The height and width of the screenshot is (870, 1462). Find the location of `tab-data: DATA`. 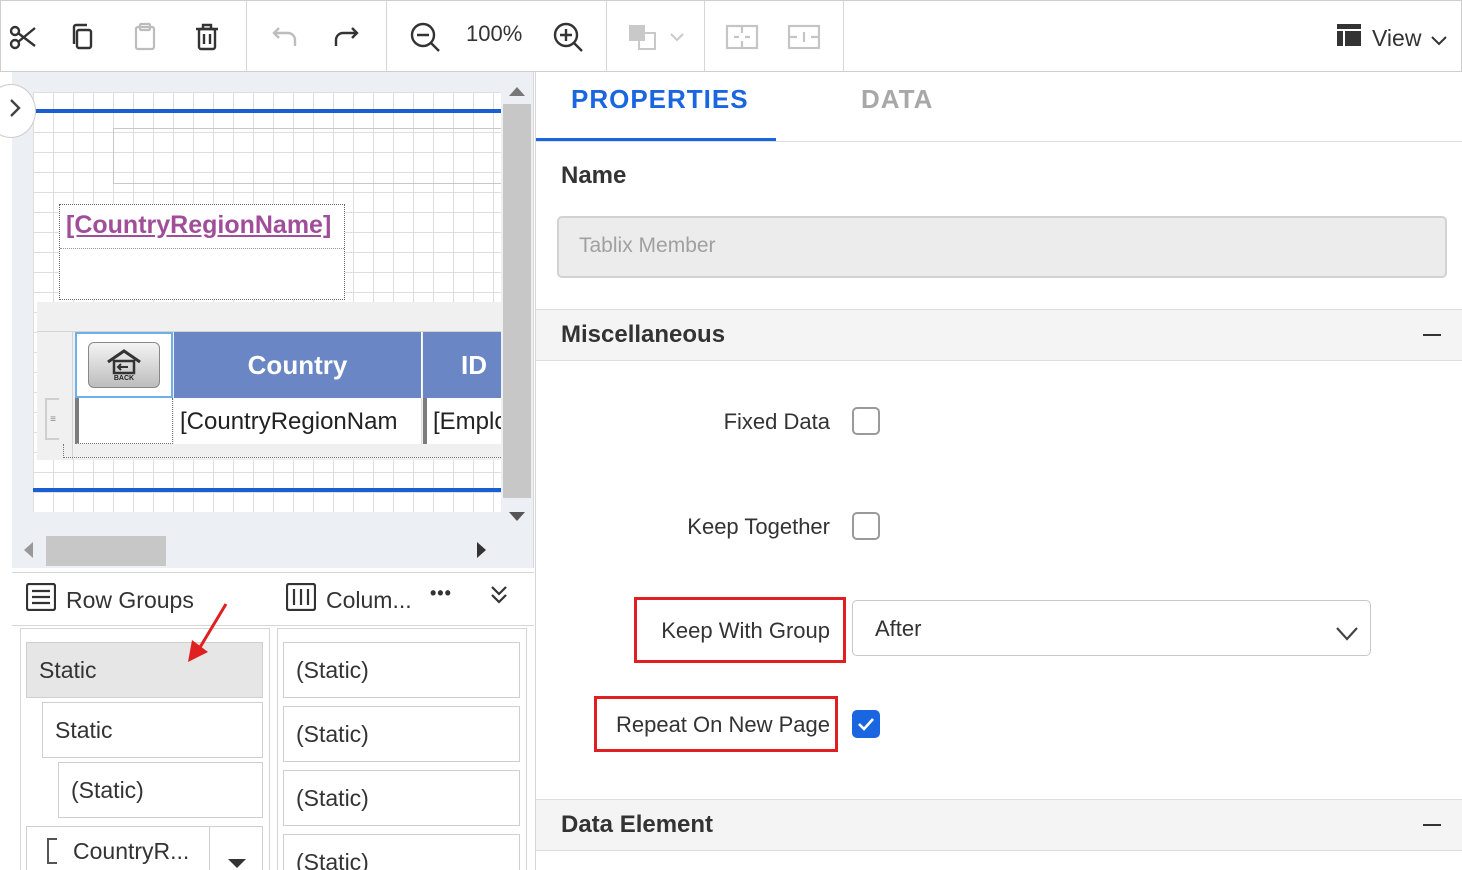

tab-data: DATA is located at coordinates (897, 99).